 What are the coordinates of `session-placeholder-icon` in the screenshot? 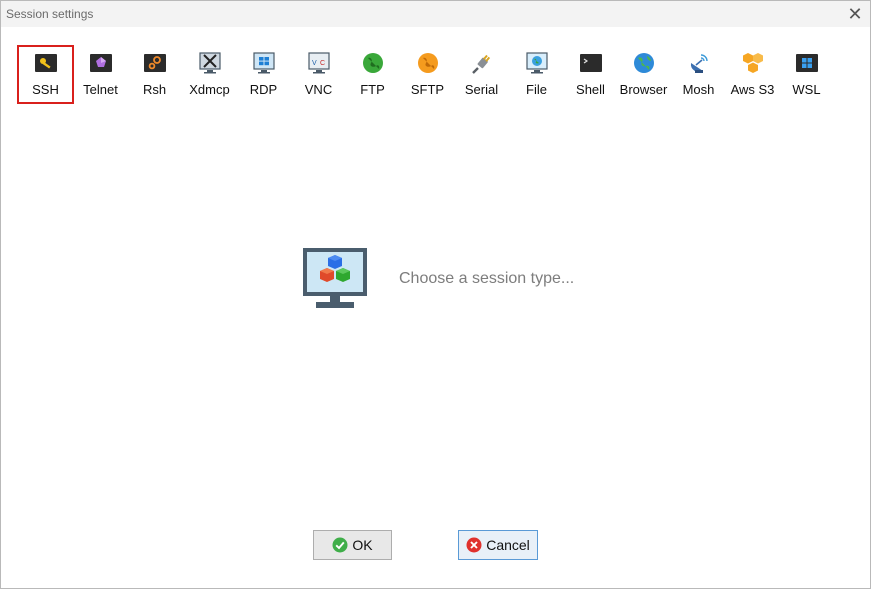 It's located at (335, 278).